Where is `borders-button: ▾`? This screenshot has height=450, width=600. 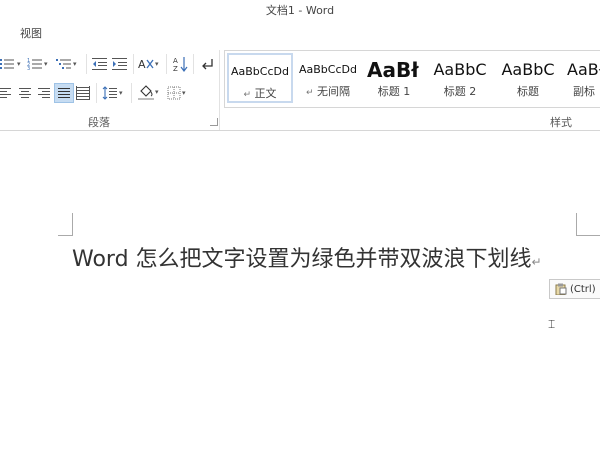 borders-button: ▾ is located at coordinates (176, 93).